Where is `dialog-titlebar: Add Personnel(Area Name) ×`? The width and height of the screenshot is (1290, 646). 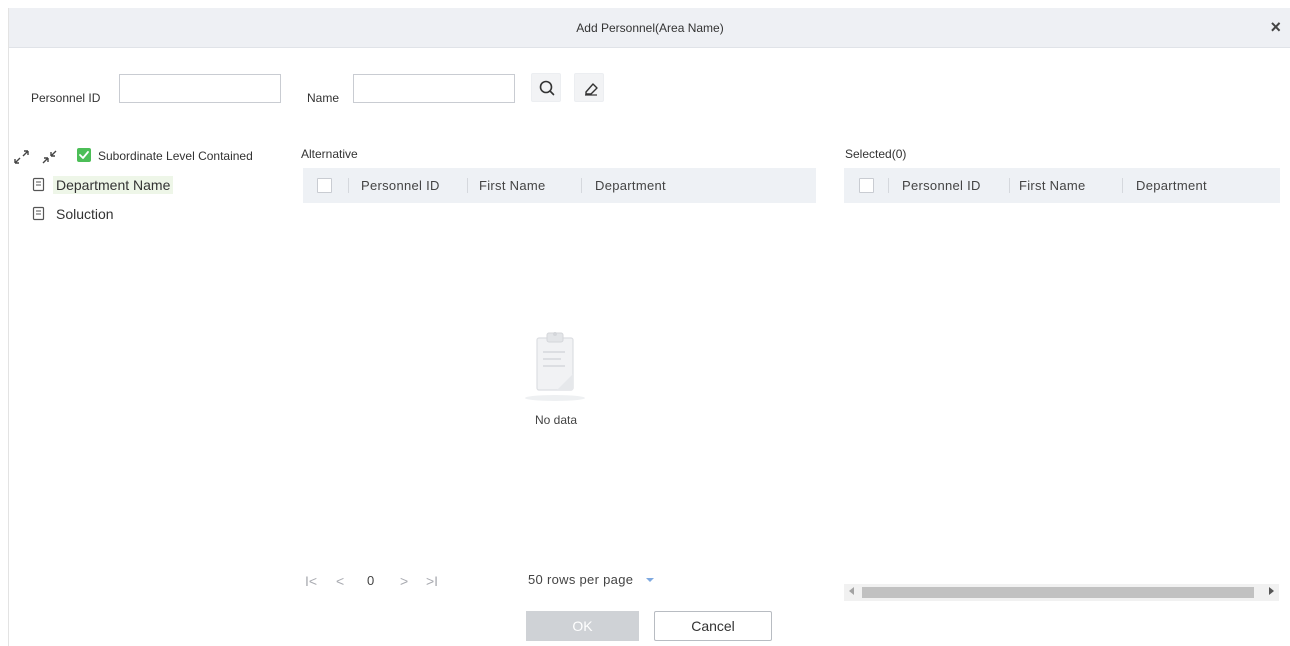 dialog-titlebar: Add Personnel(Area Name) × is located at coordinates (649, 28).